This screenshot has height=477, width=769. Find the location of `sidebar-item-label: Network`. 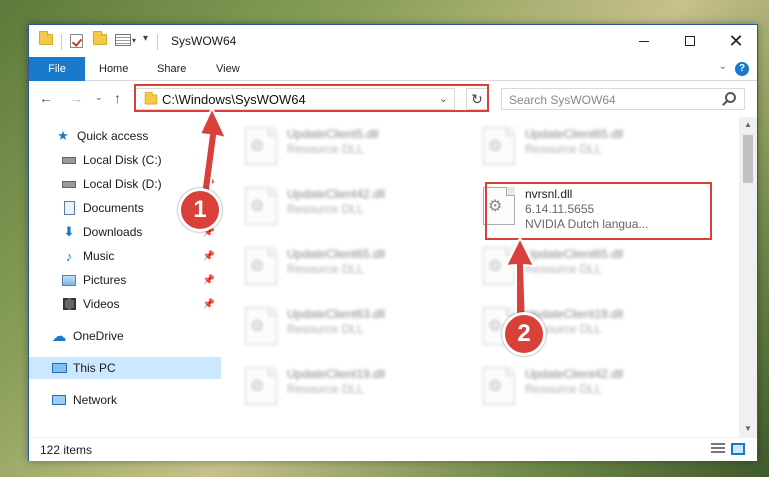

sidebar-item-label: Network is located at coordinates (95, 400).